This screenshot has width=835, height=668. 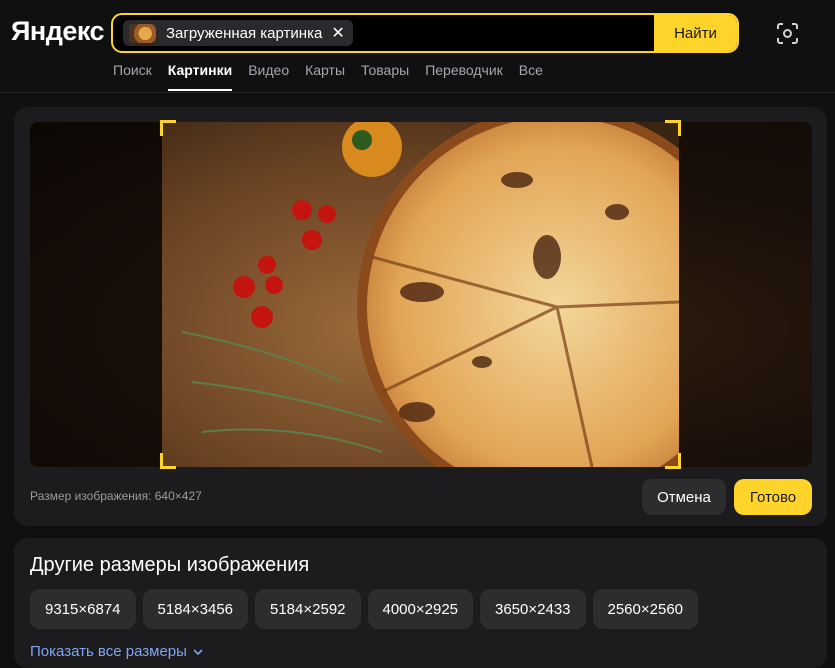 I want to click on size-option: 5184×2592, so click(x=308, y=609).